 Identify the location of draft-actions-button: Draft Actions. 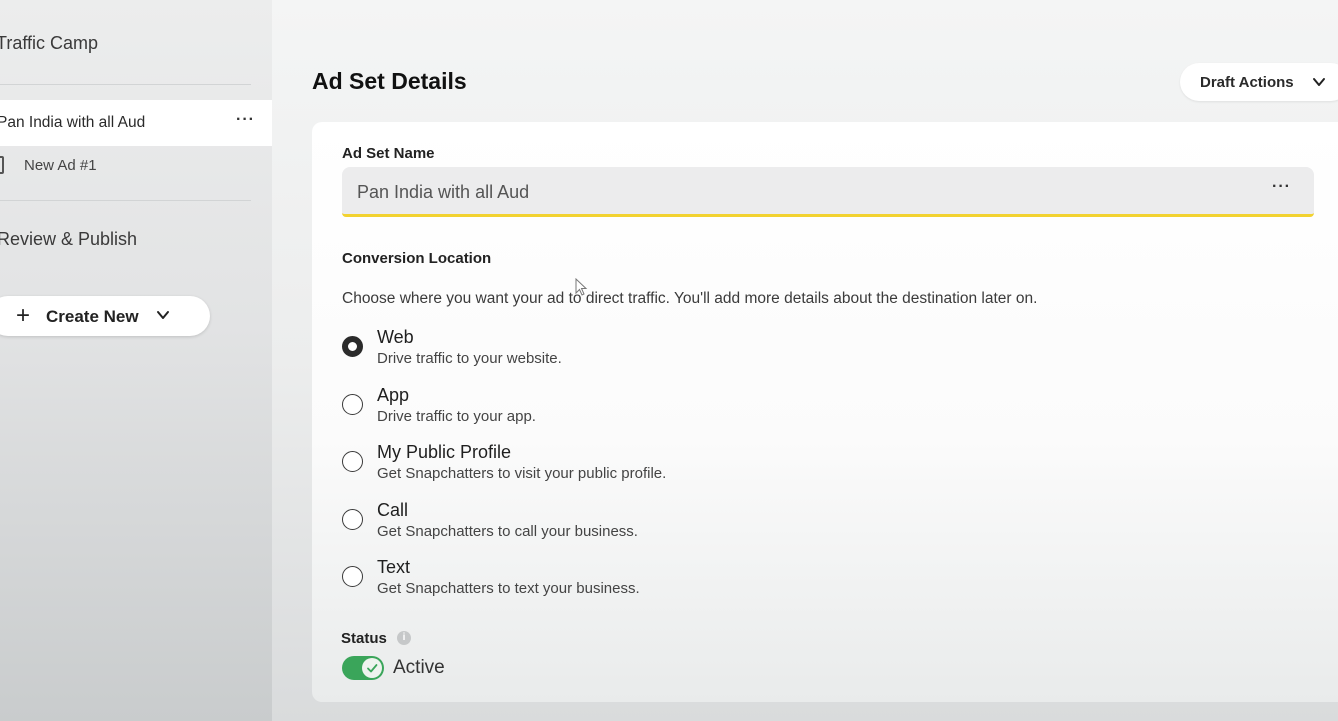
(1259, 82).